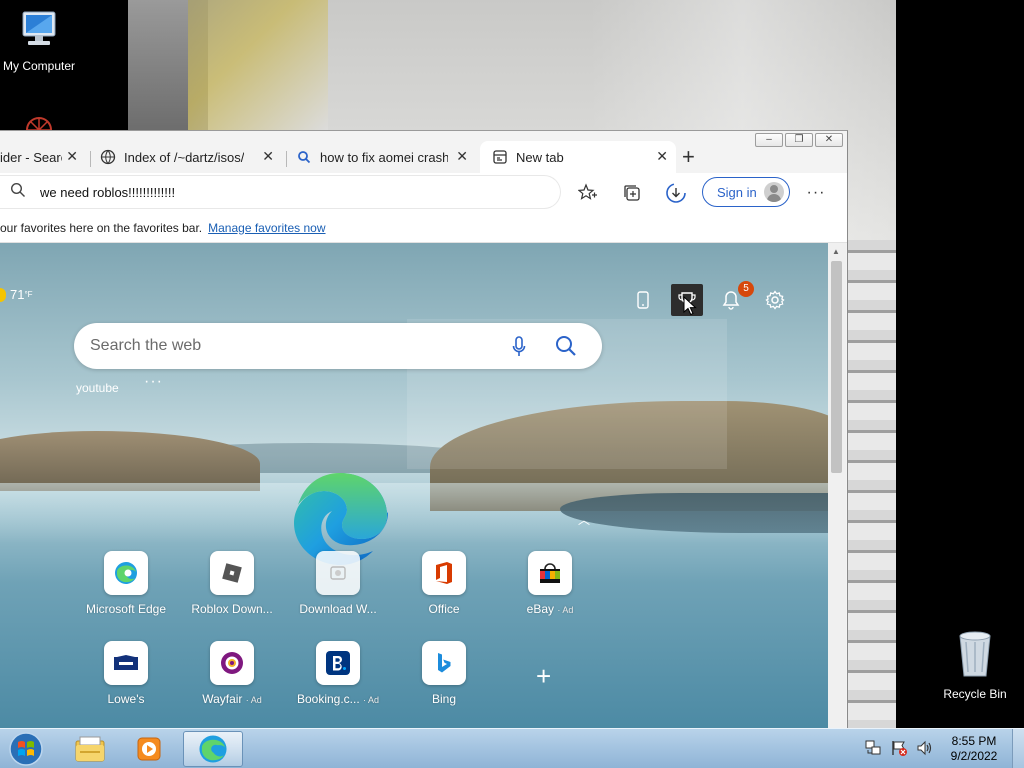 This screenshot has width=1024, height=768. What do you see at coordinates (266, 228) in the screenshot?
I see `manage-favorites-link: Manage favorites now` at bounding box center [266, 228].